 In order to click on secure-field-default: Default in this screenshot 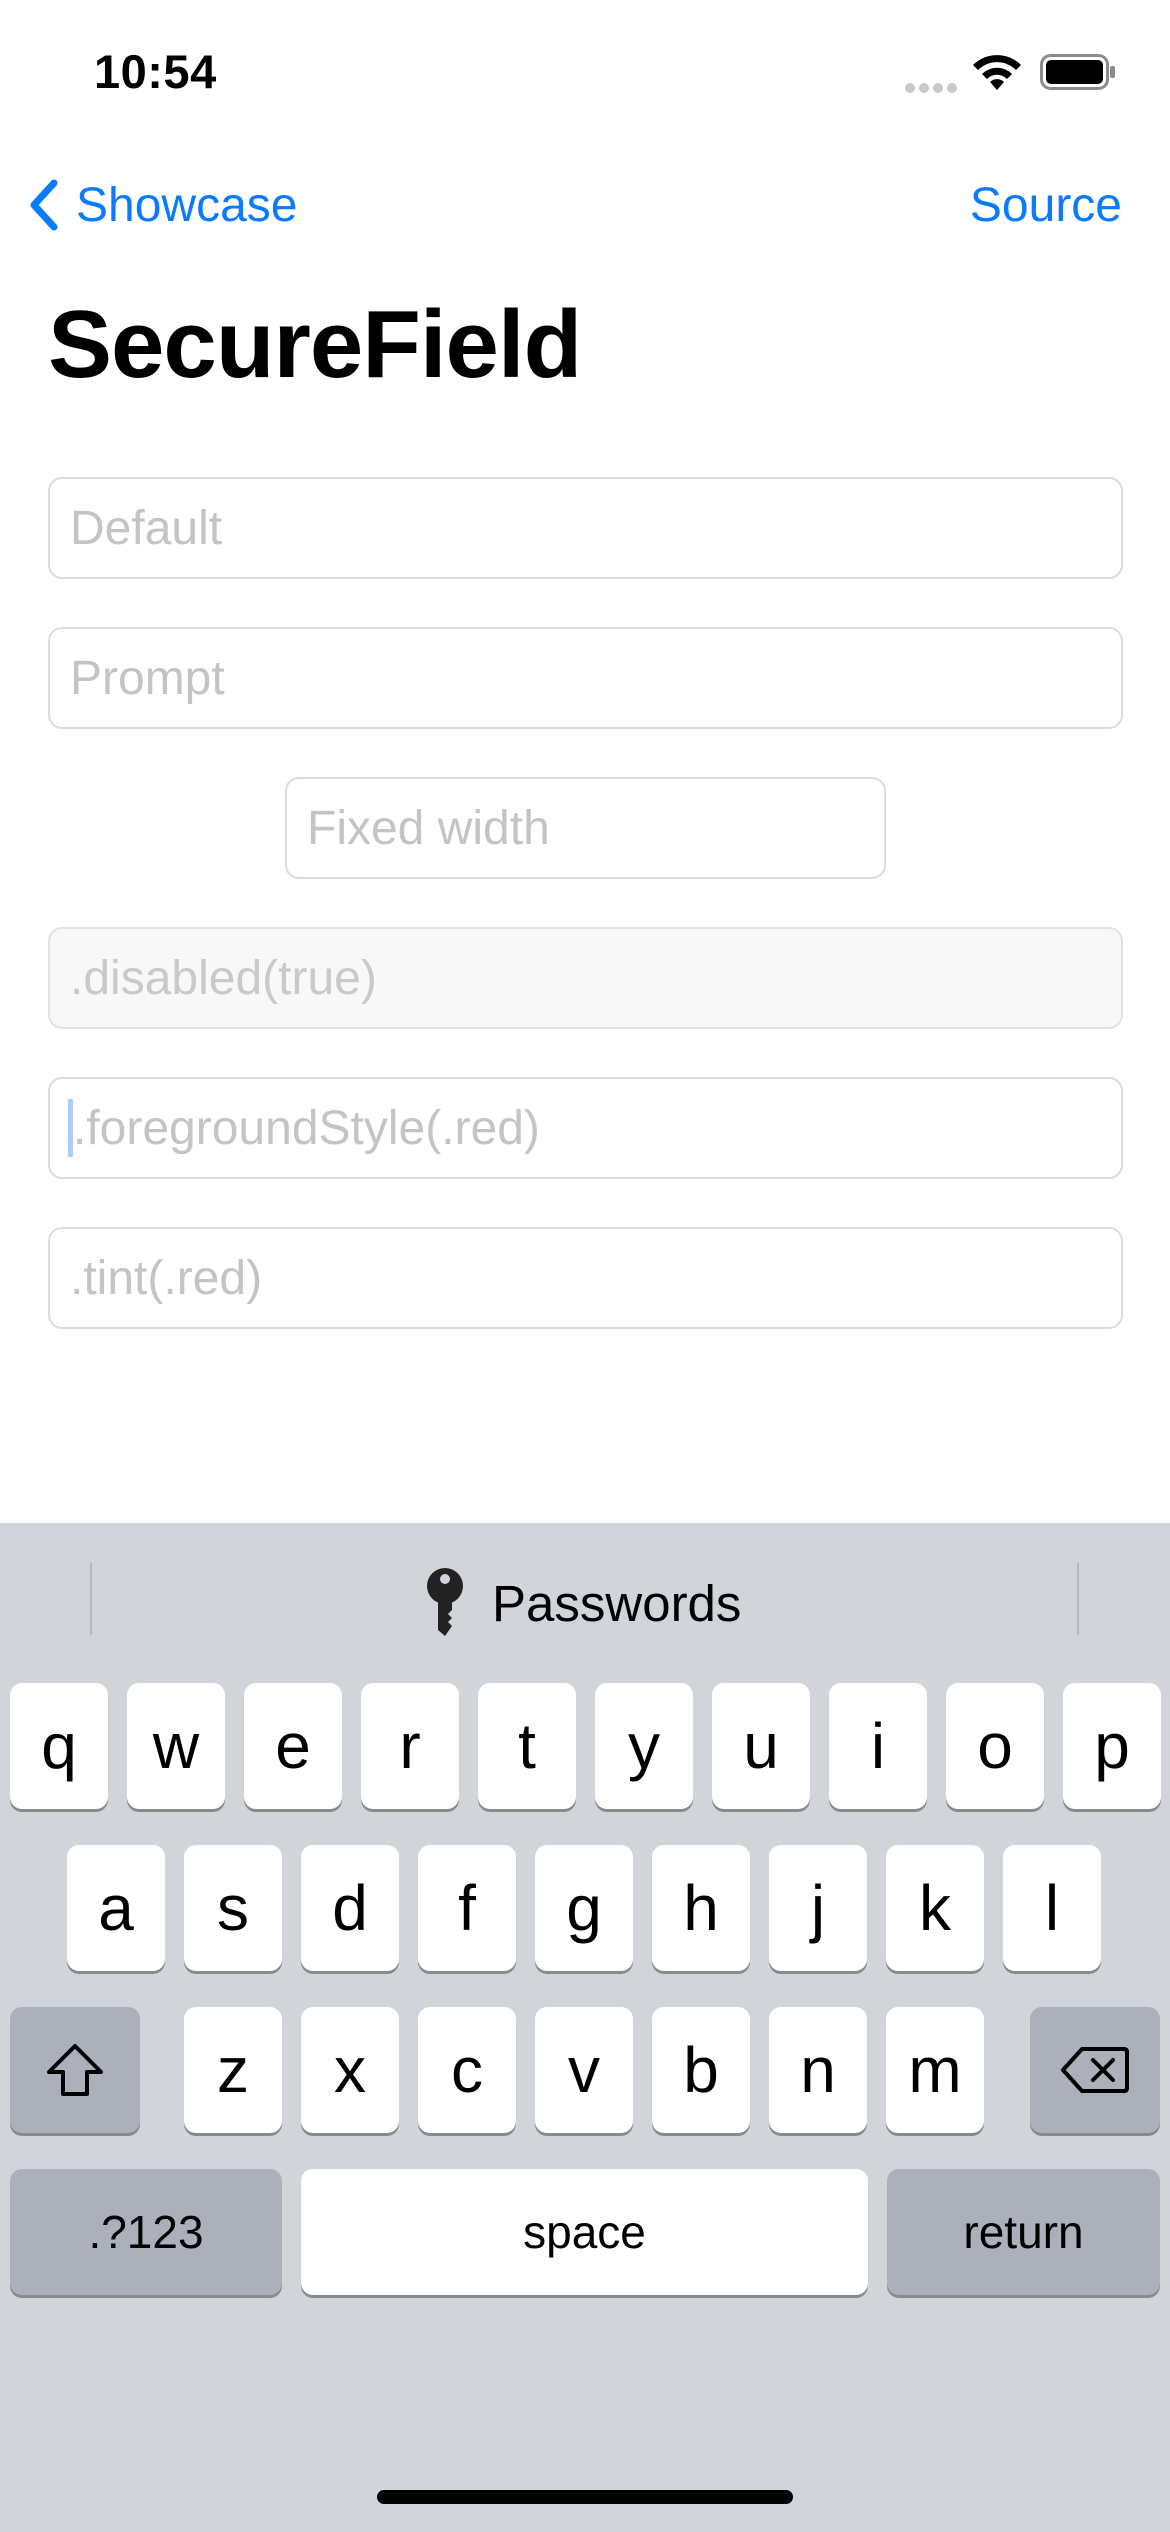, I will do `click(585, 528)`.